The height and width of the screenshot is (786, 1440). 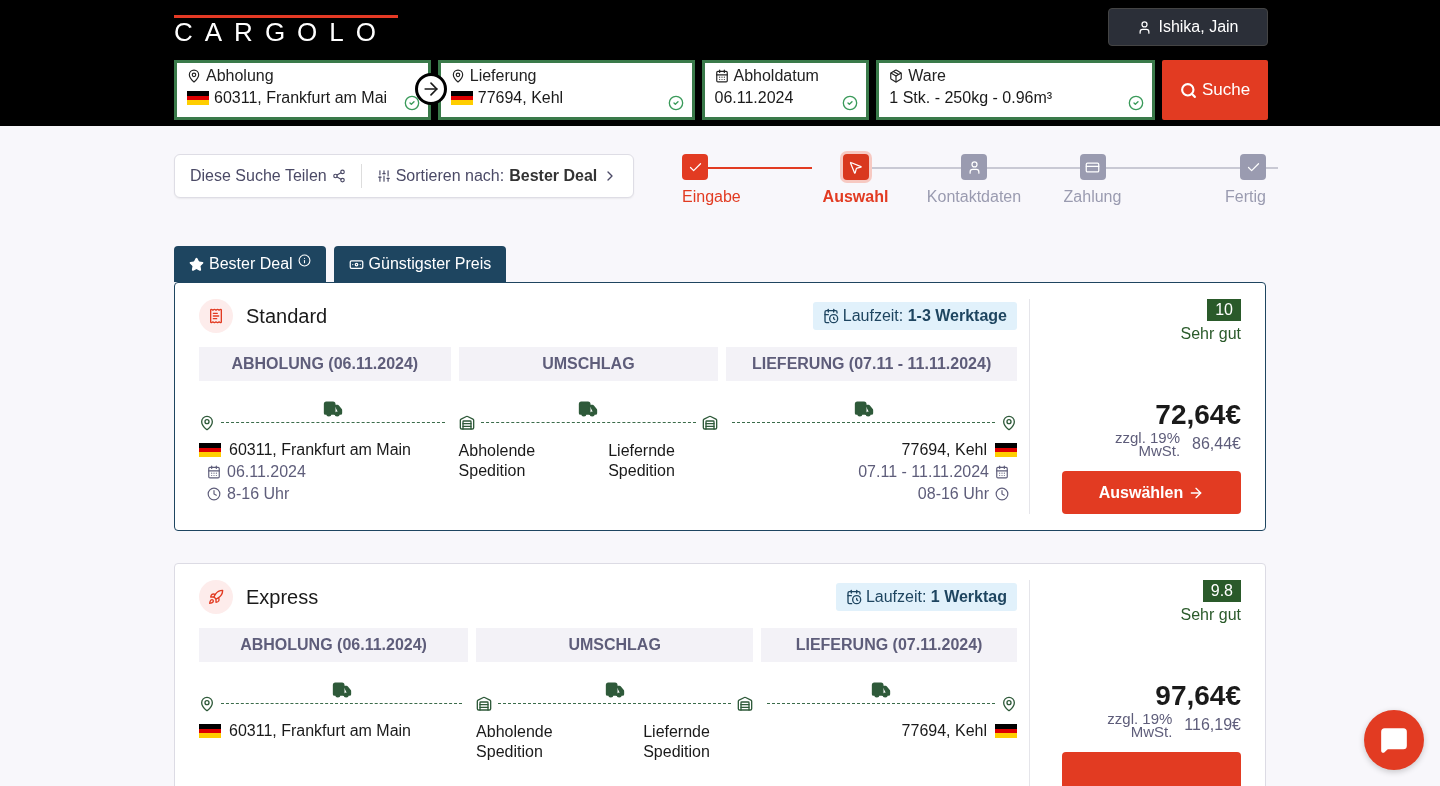 I want to click on search-field: Lieferung 77694, Kehl, so click(x=566, y=90).